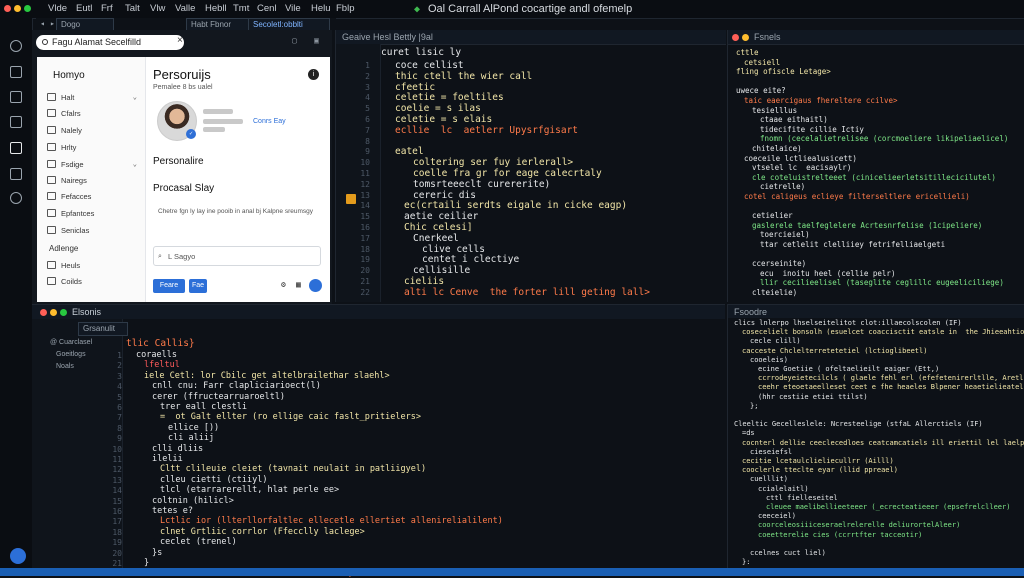 The image size is (1024, 578). I want to click on code-line: cooeleis), so click(769, 360).